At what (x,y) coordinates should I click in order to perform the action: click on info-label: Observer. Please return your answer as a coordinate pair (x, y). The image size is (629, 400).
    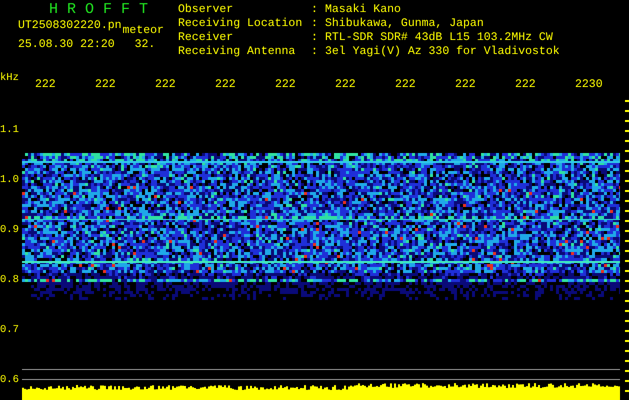
    Looking at the image, I should click on (206, 11).